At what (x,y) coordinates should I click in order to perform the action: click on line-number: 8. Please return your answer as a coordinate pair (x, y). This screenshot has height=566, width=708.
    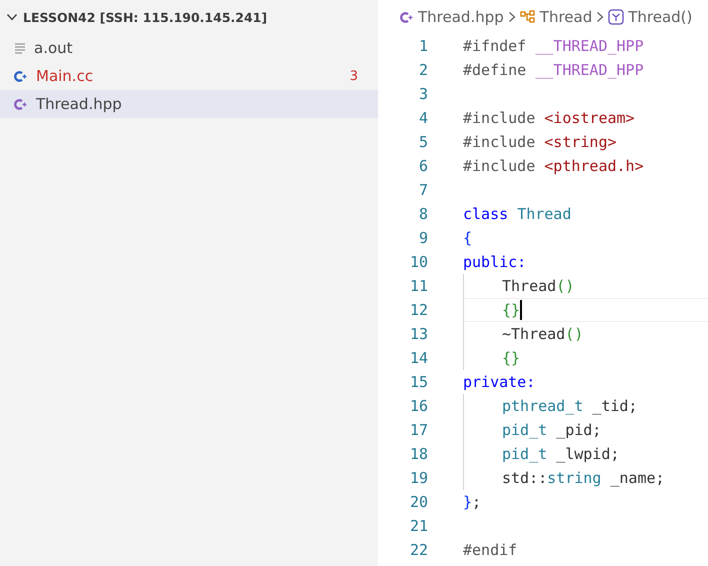
    Looking at the image, I should click on (423, 214).